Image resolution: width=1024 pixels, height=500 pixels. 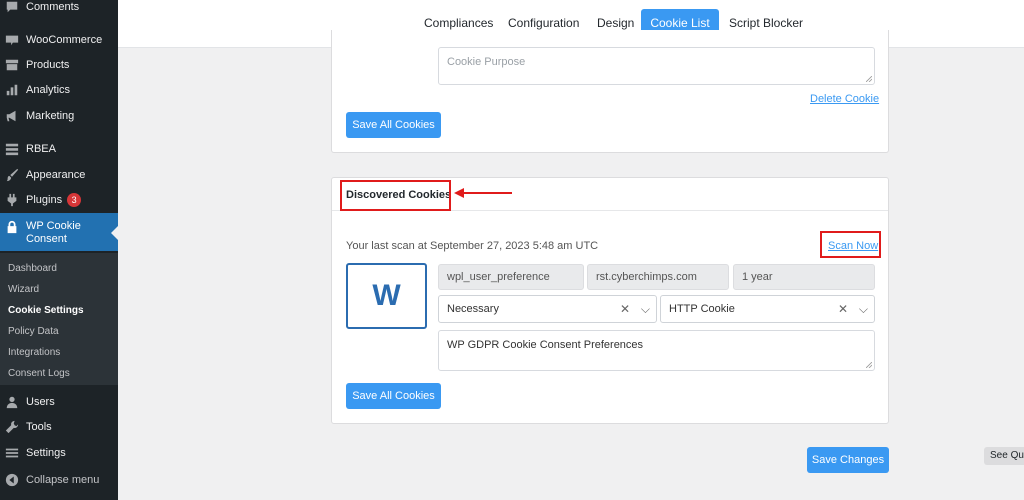 I want to click on update-count-badge: 3, so click(x=74, y=200).